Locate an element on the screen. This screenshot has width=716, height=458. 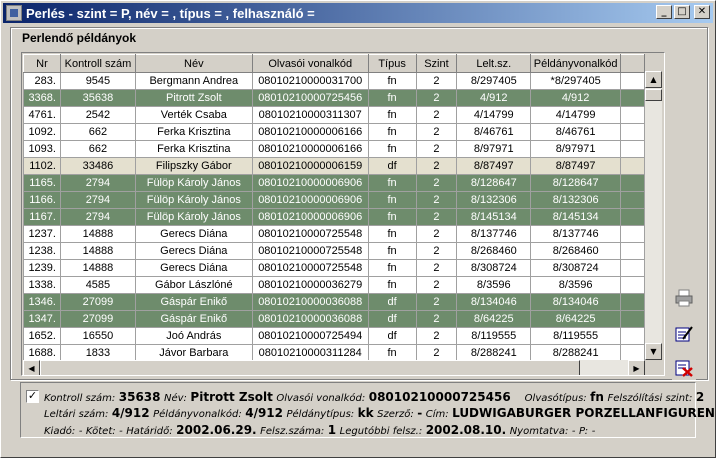
szint-label: Felszólítási szint: is located at coordinates (650, 398).